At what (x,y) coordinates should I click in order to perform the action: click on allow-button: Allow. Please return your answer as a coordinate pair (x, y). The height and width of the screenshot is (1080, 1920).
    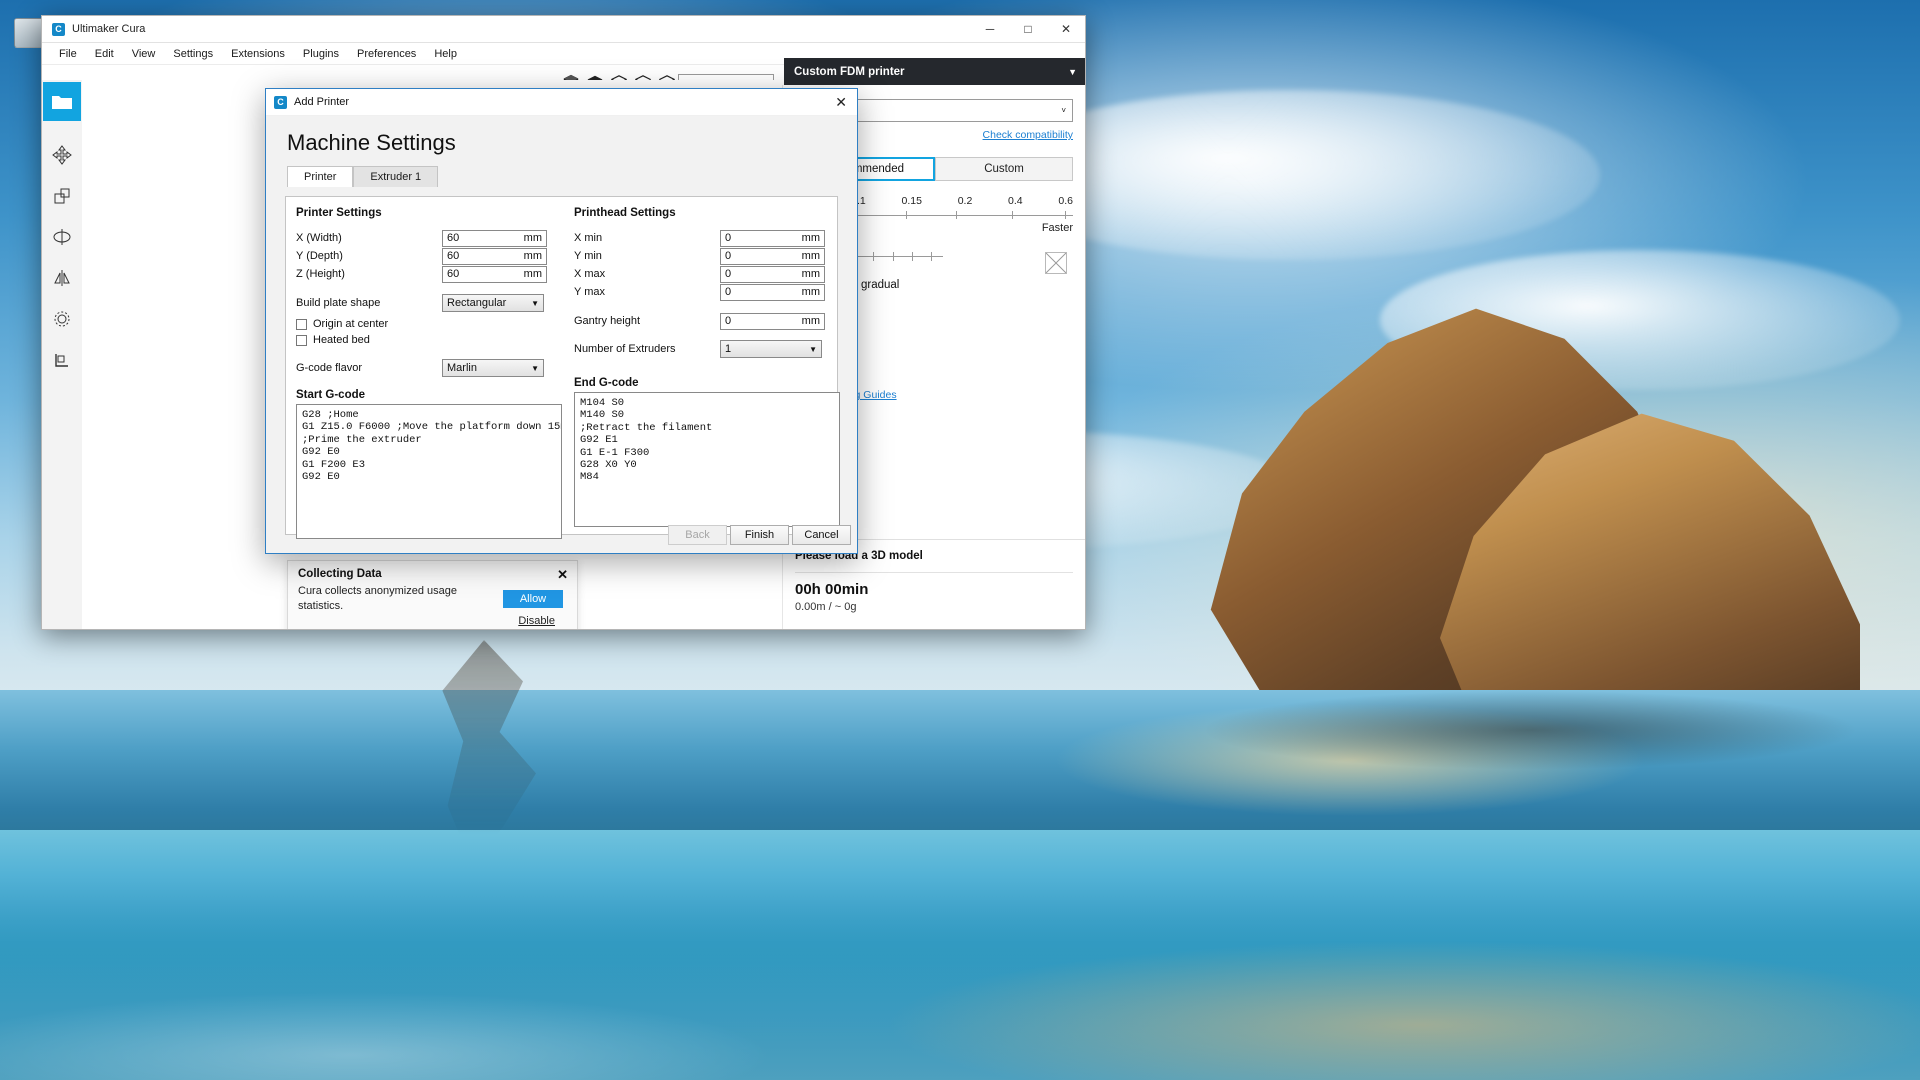
    Looking at the image, I should click on (533, 599).